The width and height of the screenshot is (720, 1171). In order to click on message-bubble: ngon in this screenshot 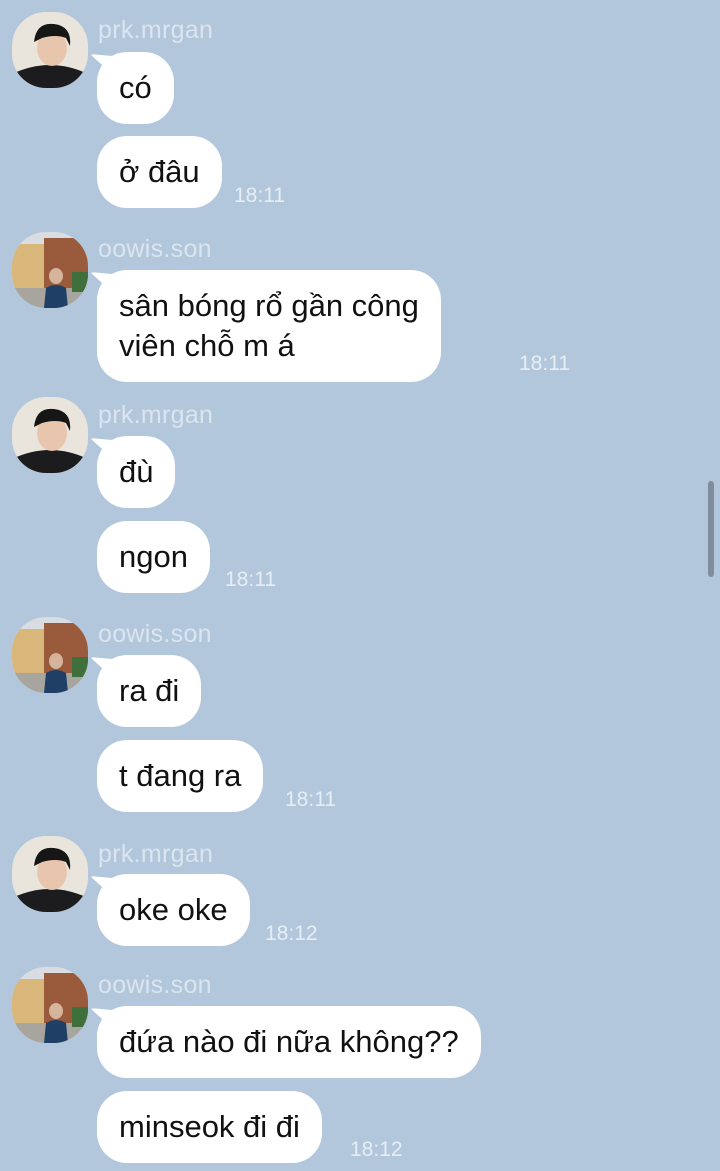, I will do `click(153, 557)`.